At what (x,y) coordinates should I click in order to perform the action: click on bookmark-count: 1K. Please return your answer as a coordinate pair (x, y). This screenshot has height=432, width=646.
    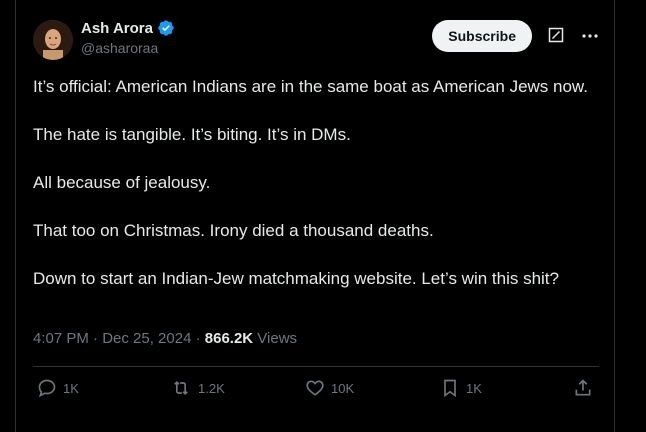
    Looking at the image, I should click on (474, 388).